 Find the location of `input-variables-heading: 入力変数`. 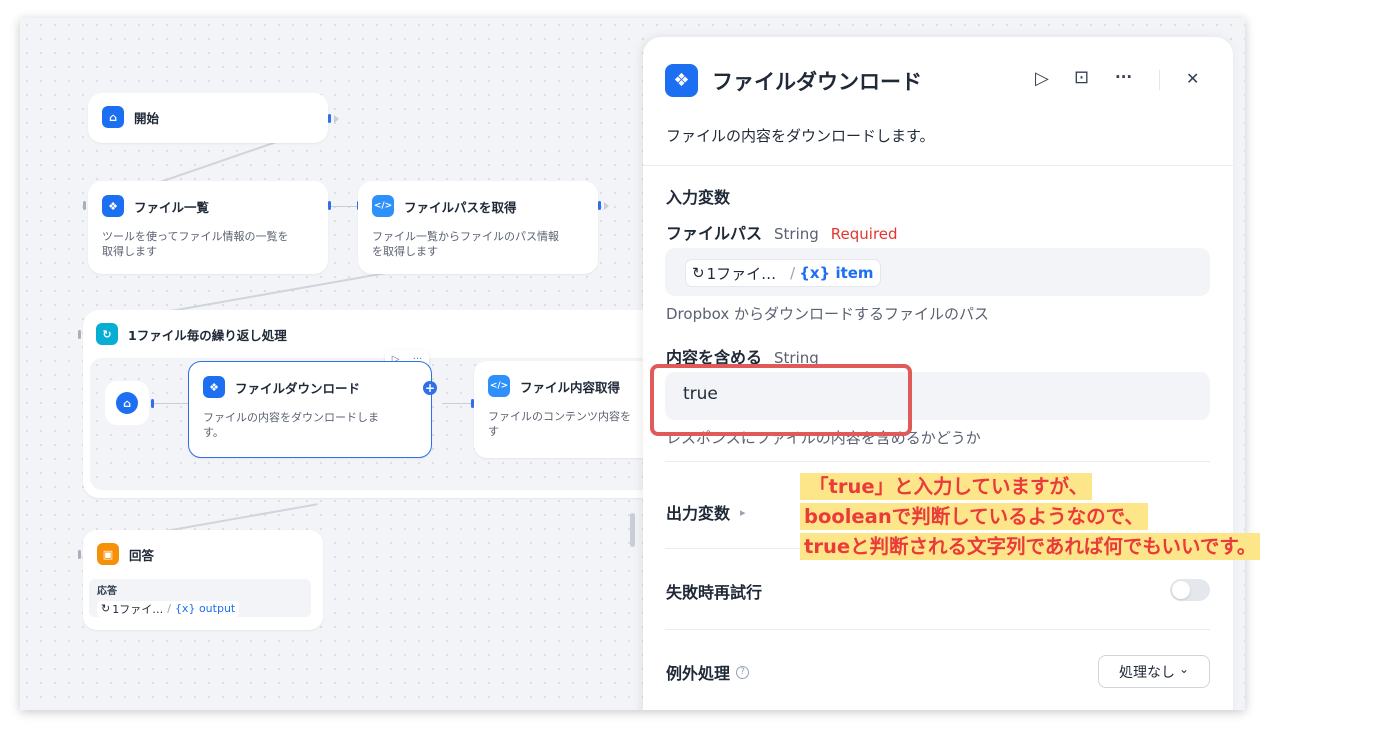

input-variables-heading: 入力変数 is located at coordinates (698, 197).